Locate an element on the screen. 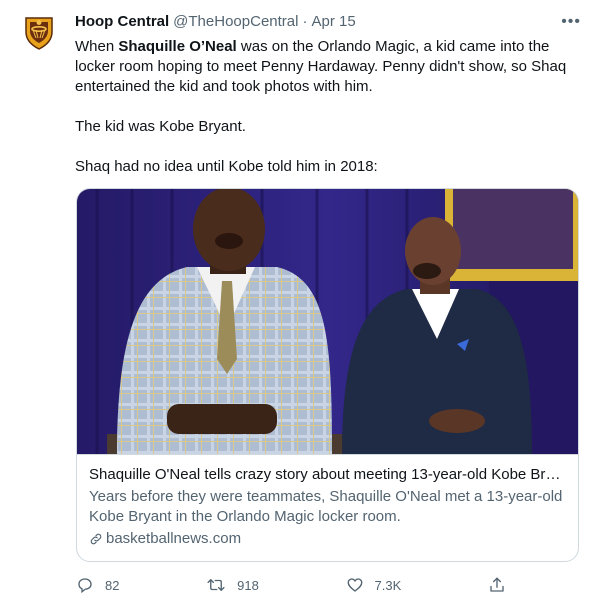 The image size is (597, 606). share-icon is located at coordinates (497, 584).